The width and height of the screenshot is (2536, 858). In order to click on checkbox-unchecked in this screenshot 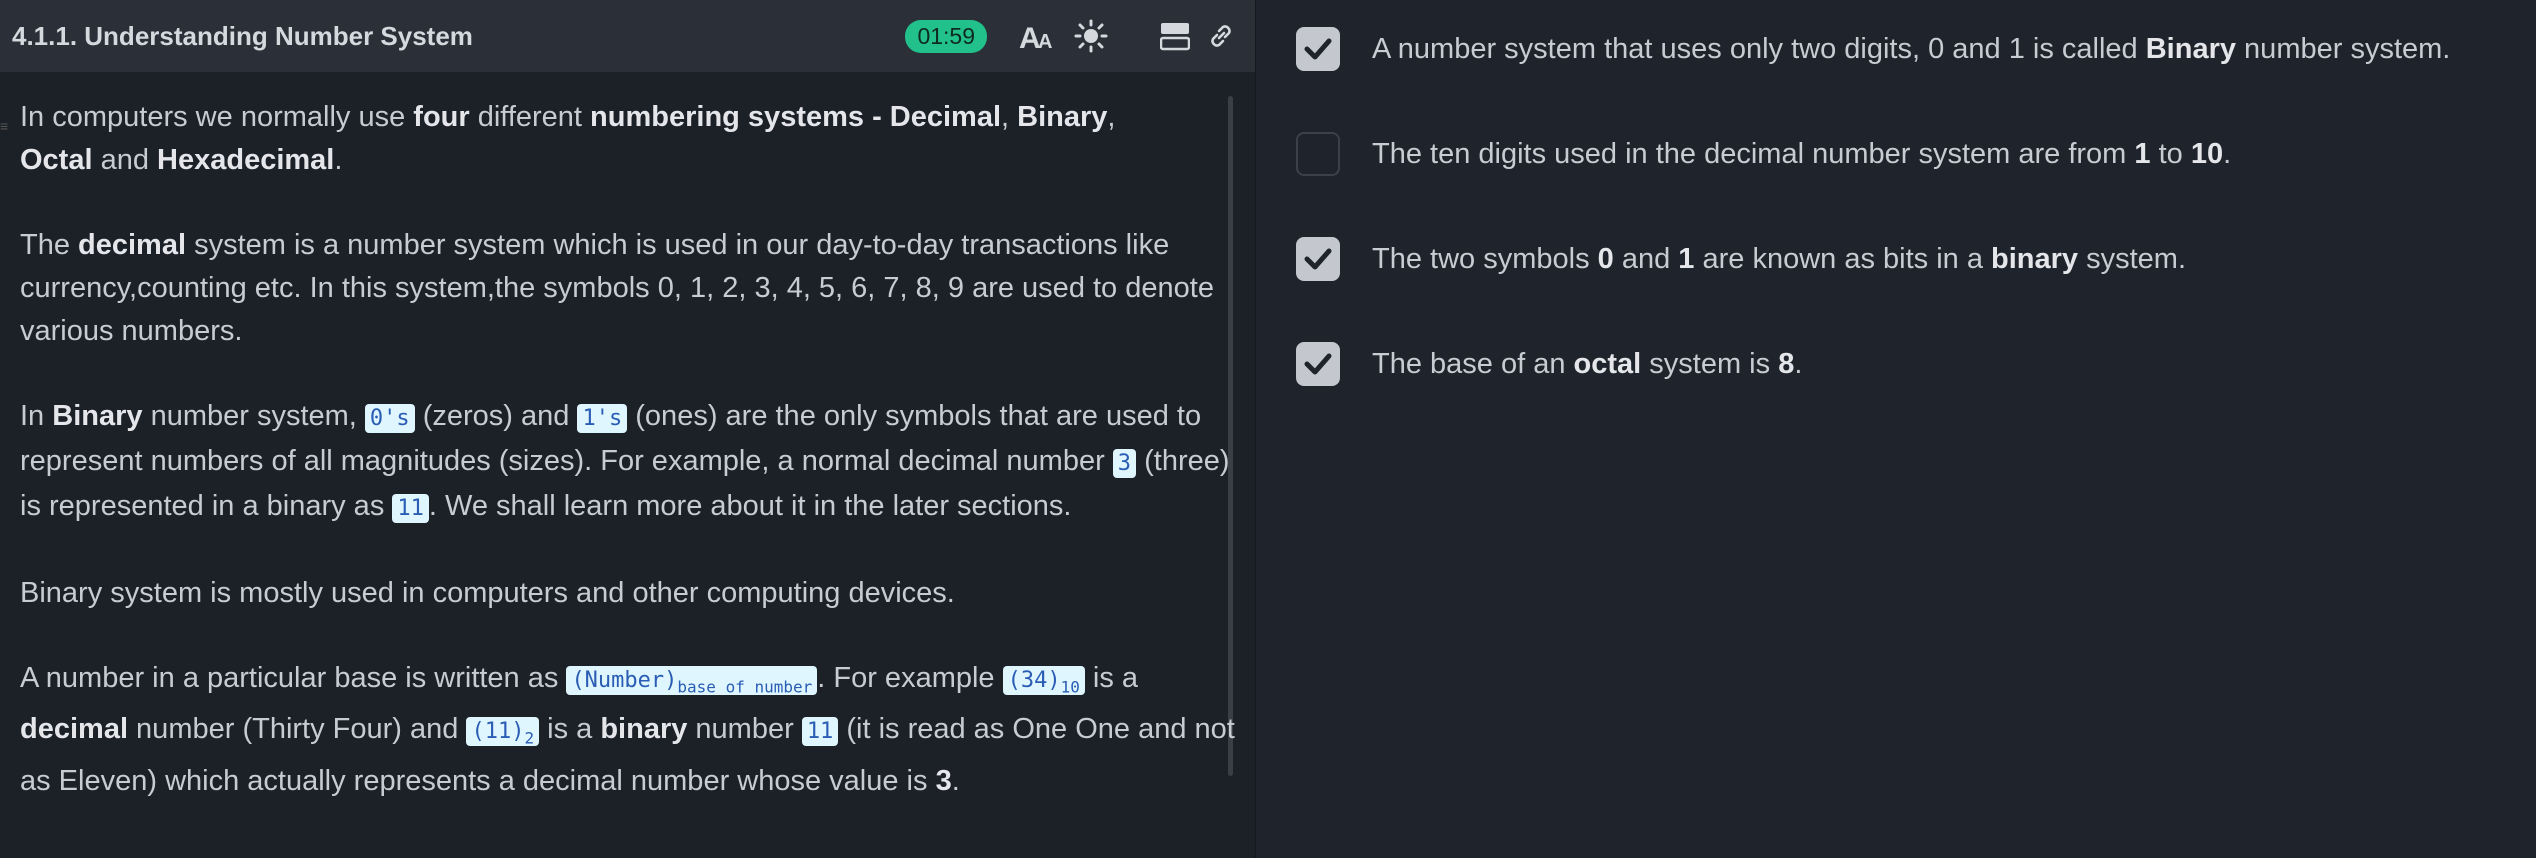, I will do `click(1318, 154)`.